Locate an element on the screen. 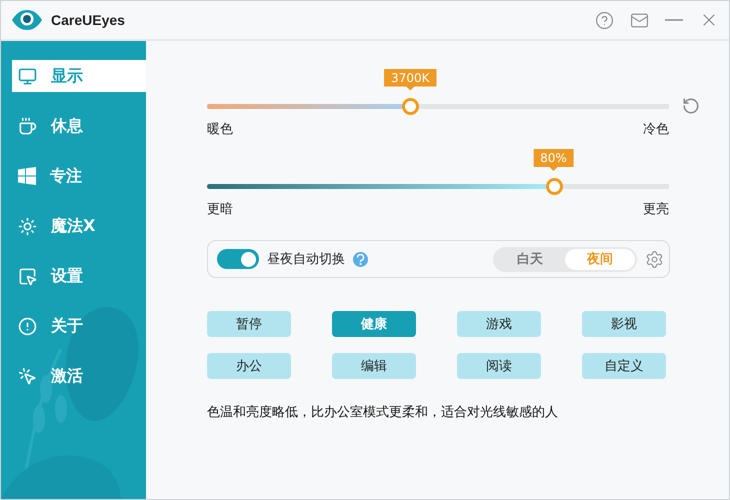  preset-button: 暂停 is located at coordinates (249, 324).